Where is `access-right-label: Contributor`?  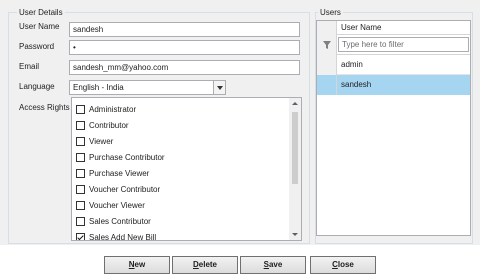 access-right-label: Contributor is located at coordinates (109, 125).